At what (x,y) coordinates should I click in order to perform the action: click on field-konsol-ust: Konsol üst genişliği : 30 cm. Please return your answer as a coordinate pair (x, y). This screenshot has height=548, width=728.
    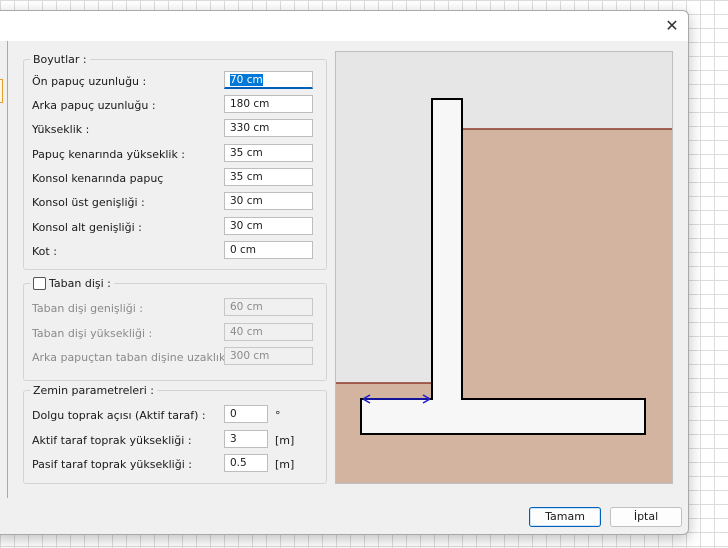
    Looking at the image, I should click on (175, 202).